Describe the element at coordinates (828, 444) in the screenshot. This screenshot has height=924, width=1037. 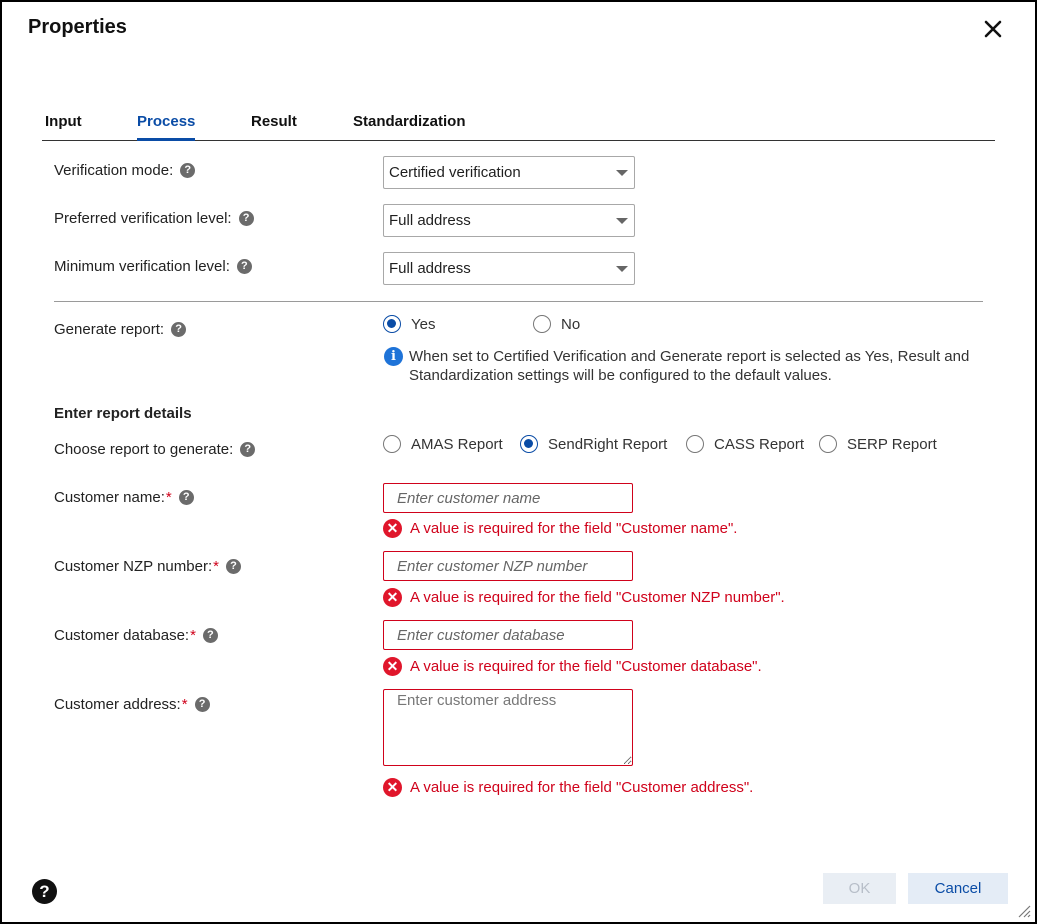
I see `radio-serp` at that location.